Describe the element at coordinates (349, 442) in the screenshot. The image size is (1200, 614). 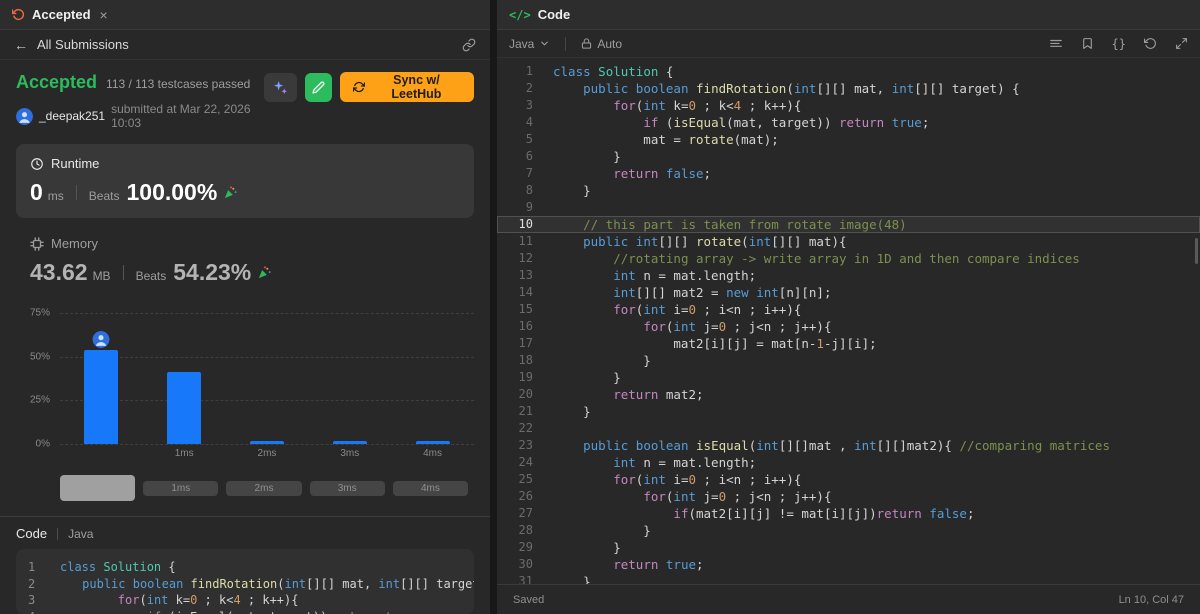
I see `runtime-bar-3ms` at that location.